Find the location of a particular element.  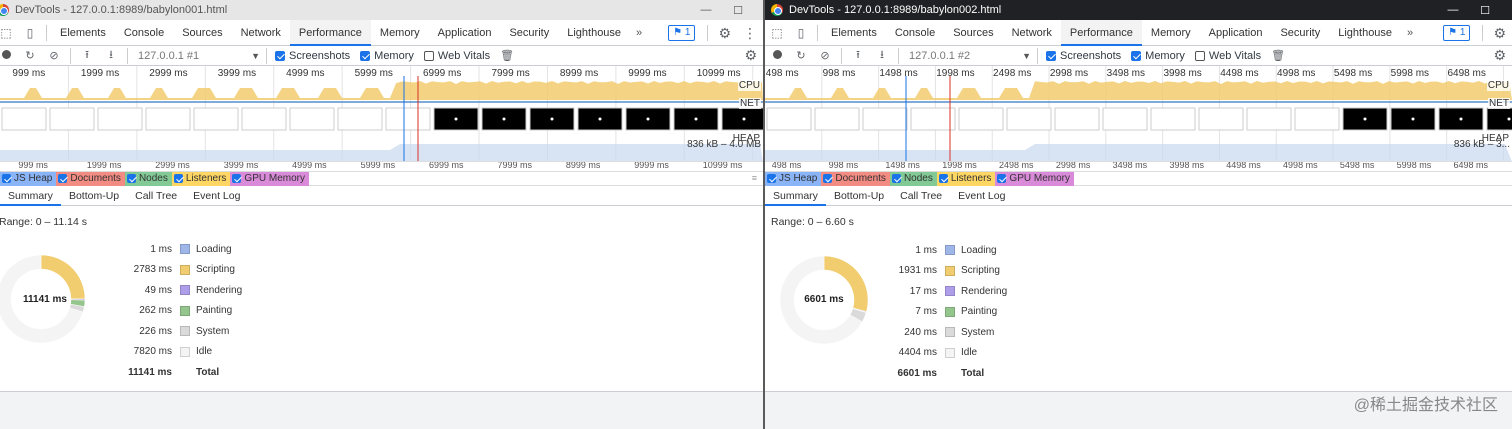

resize-grip-icon: ≡ is located at coordinates (754, 178).